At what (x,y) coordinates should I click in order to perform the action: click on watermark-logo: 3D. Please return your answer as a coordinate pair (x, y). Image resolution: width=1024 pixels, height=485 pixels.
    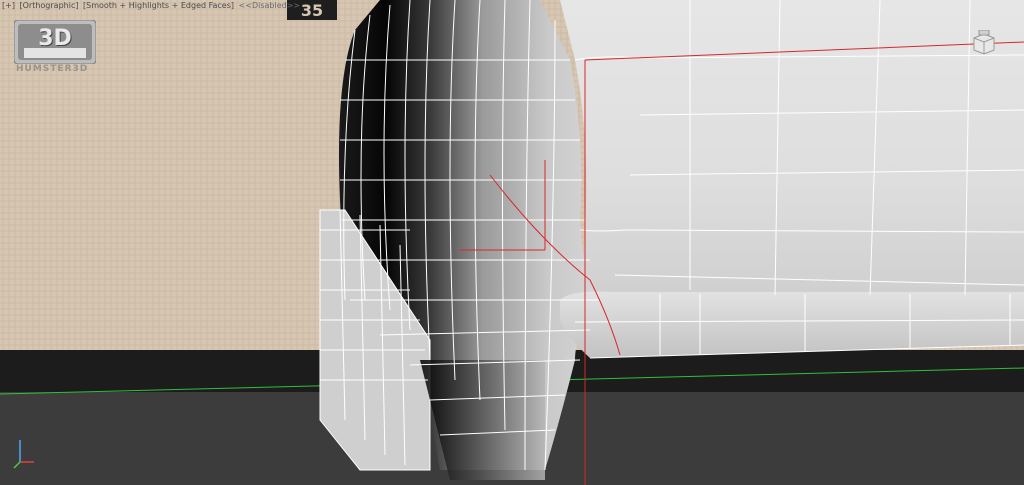
    Looking at the image, I should click on (55, 42).